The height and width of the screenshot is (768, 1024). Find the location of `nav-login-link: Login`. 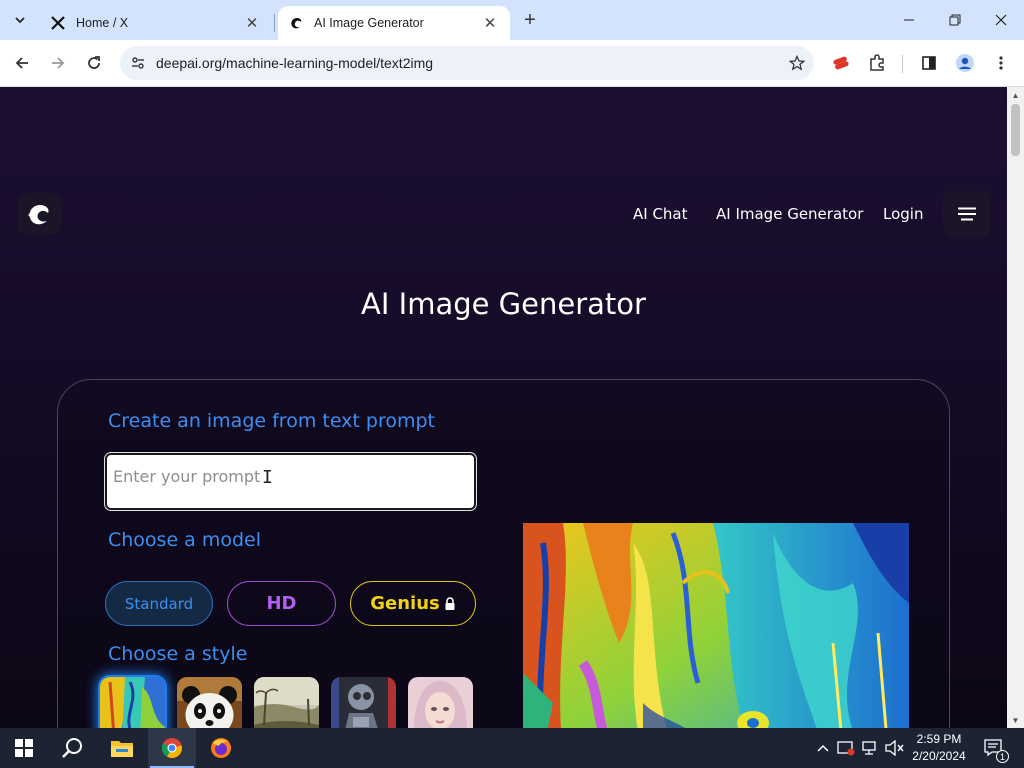

nav-login-link: Login is located at coordinates (903, 214).